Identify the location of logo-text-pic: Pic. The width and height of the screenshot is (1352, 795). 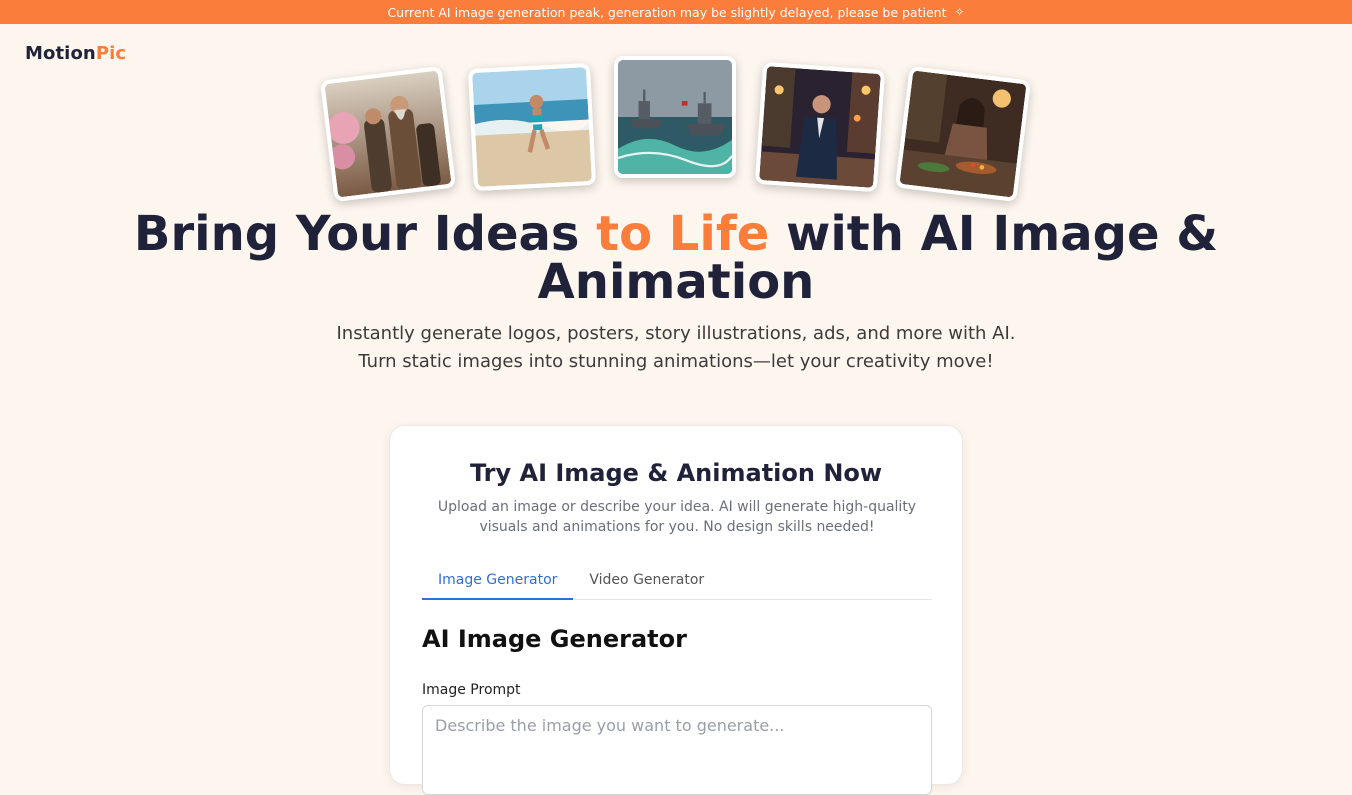
(111, 53).